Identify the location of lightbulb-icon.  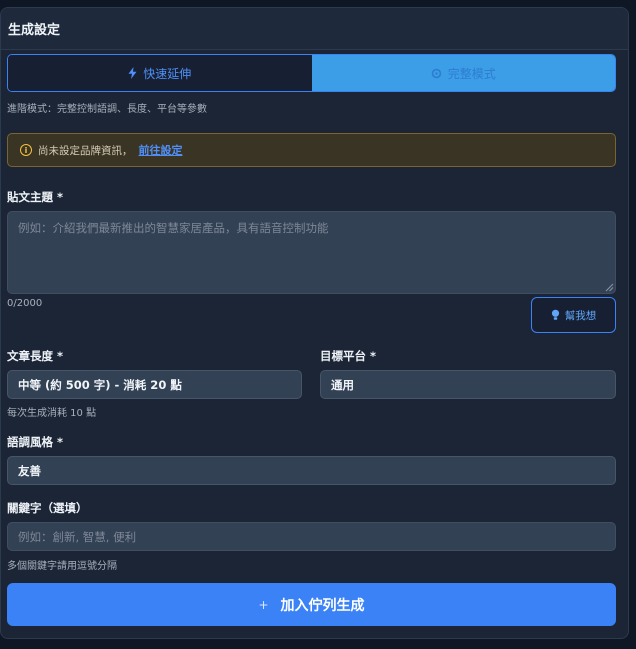
(555, 314).